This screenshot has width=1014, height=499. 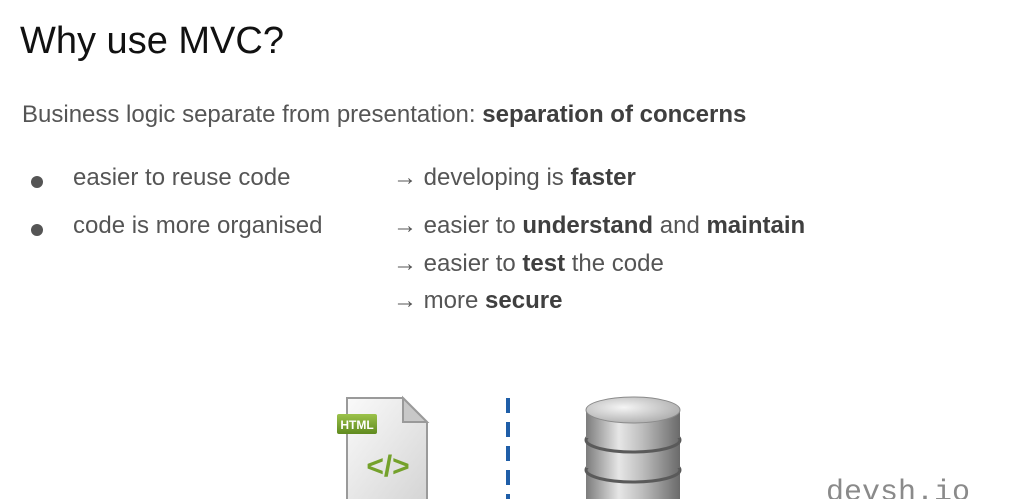 What do you see at coordinates (356, 425) in the screenshot?
I see `html-badge-text: HTML` at bounding box center [356, 425].